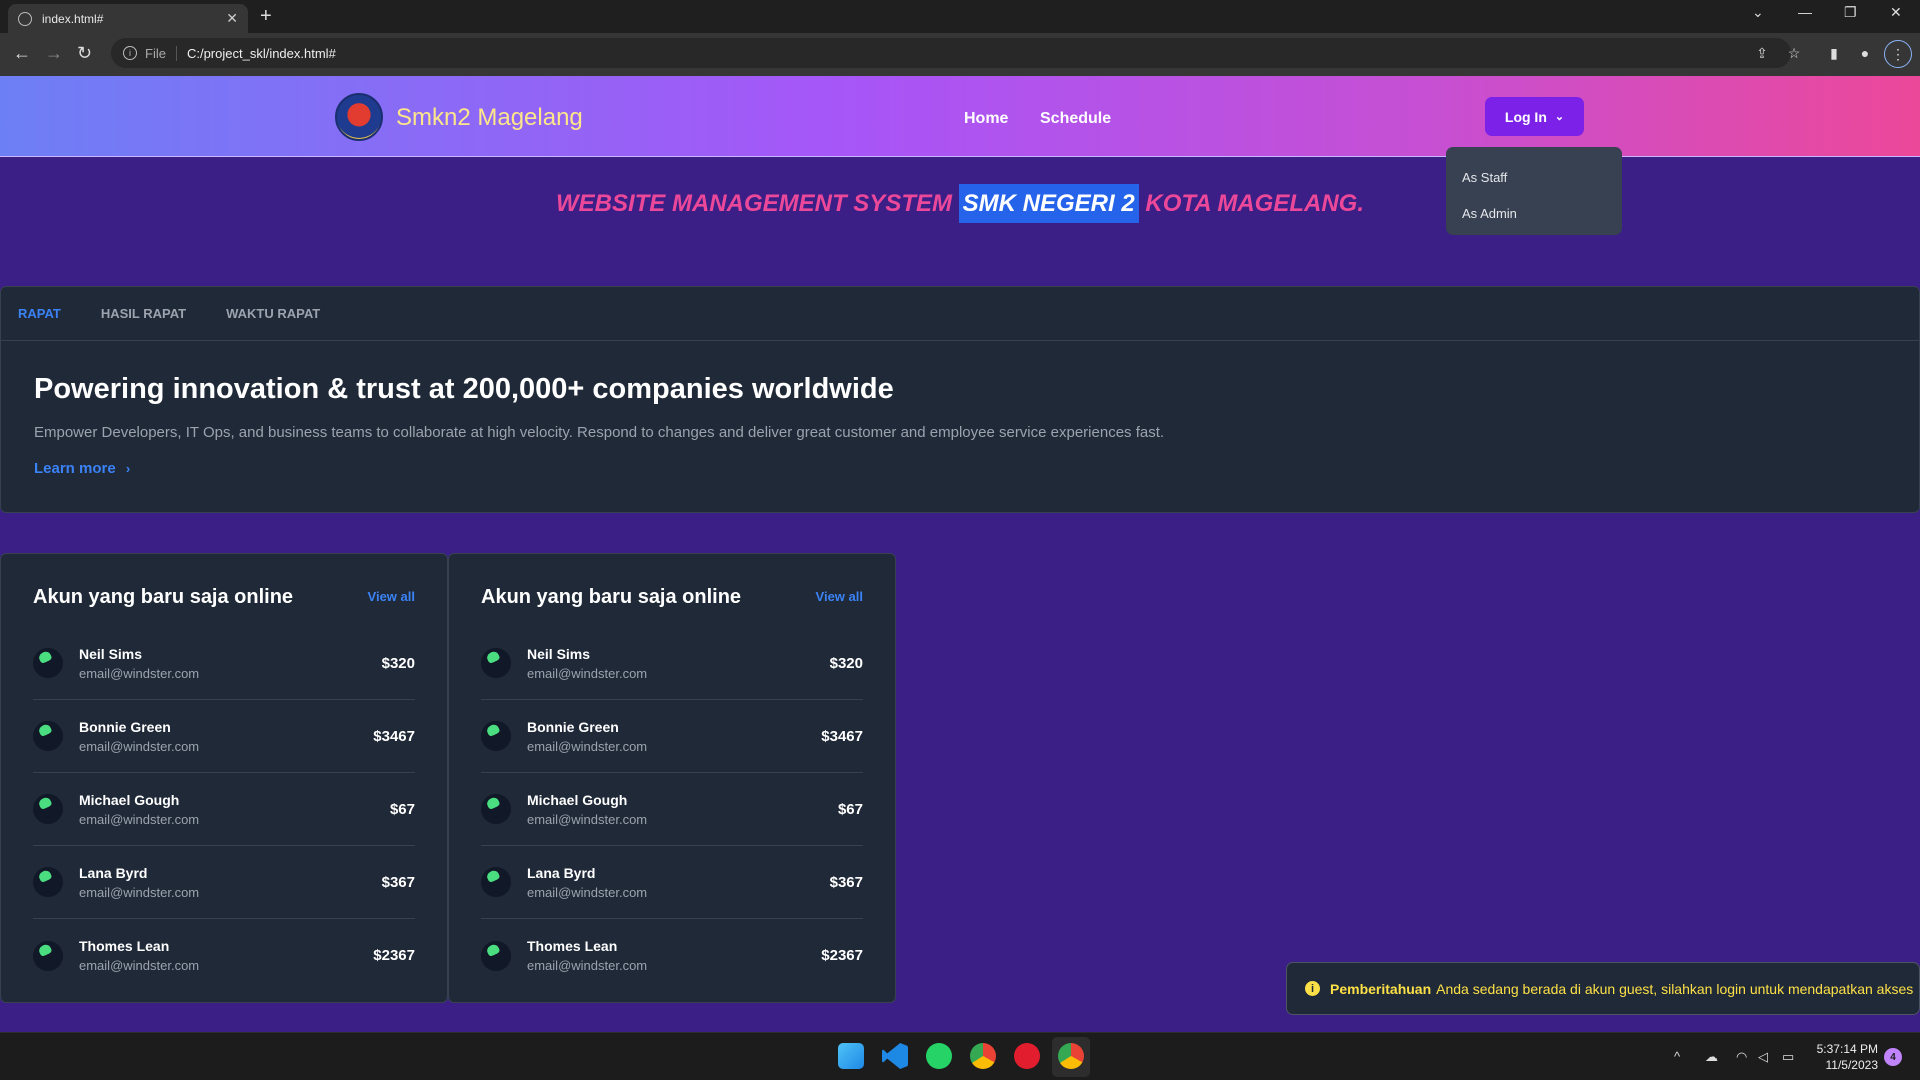  Describe the element at coordinates (842, 955) in the screenshot. I see `user-amount: $2367` at that location.